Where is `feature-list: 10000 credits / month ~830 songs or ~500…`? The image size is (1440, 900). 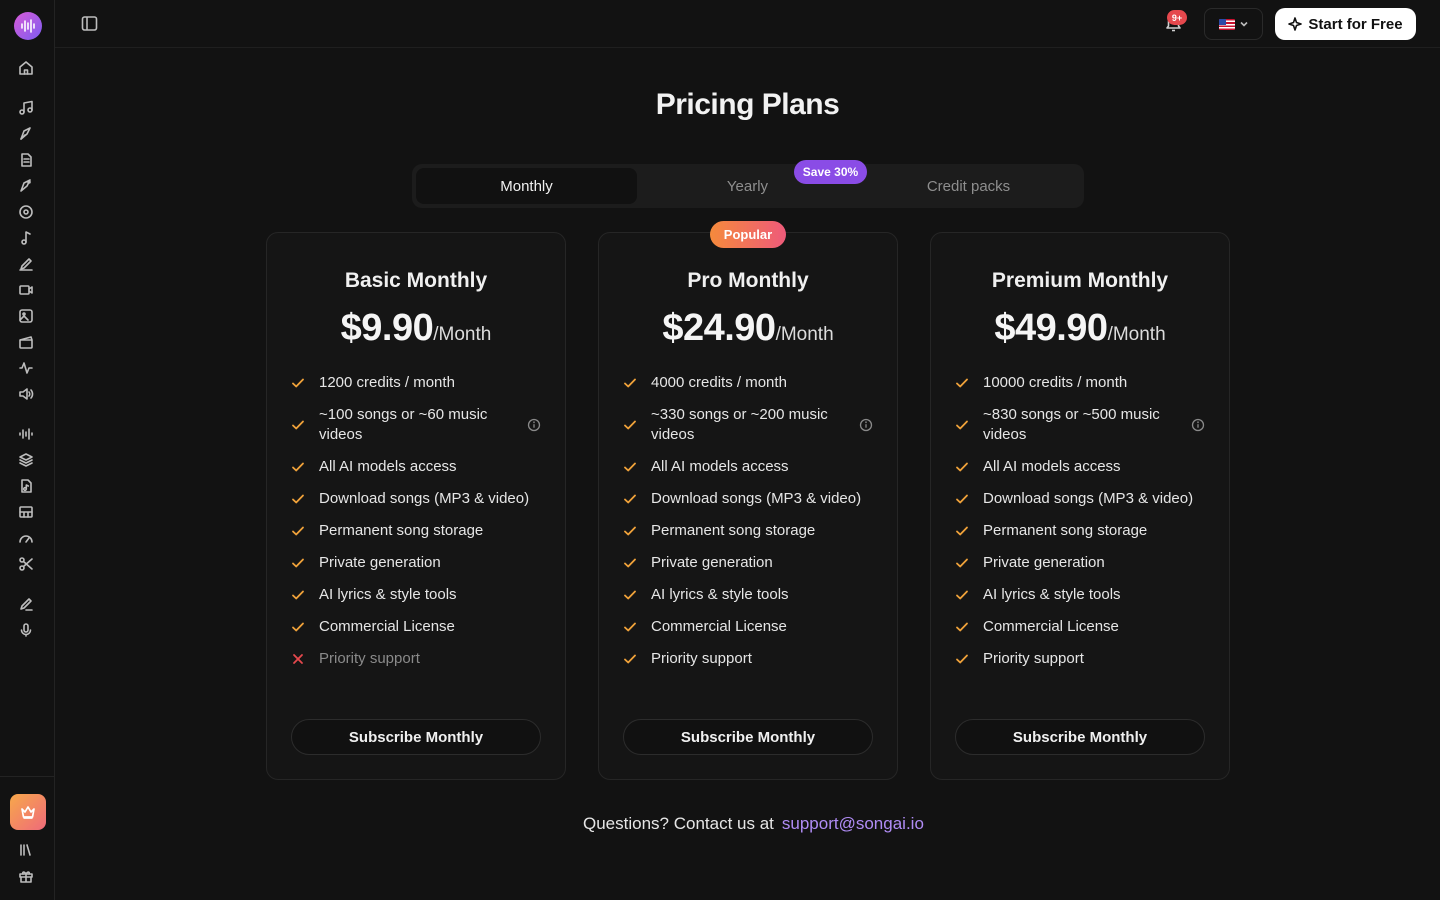
feature-list: 10000 credits / month ~830 songs or ~500… is located at coordinates (1081, 527).